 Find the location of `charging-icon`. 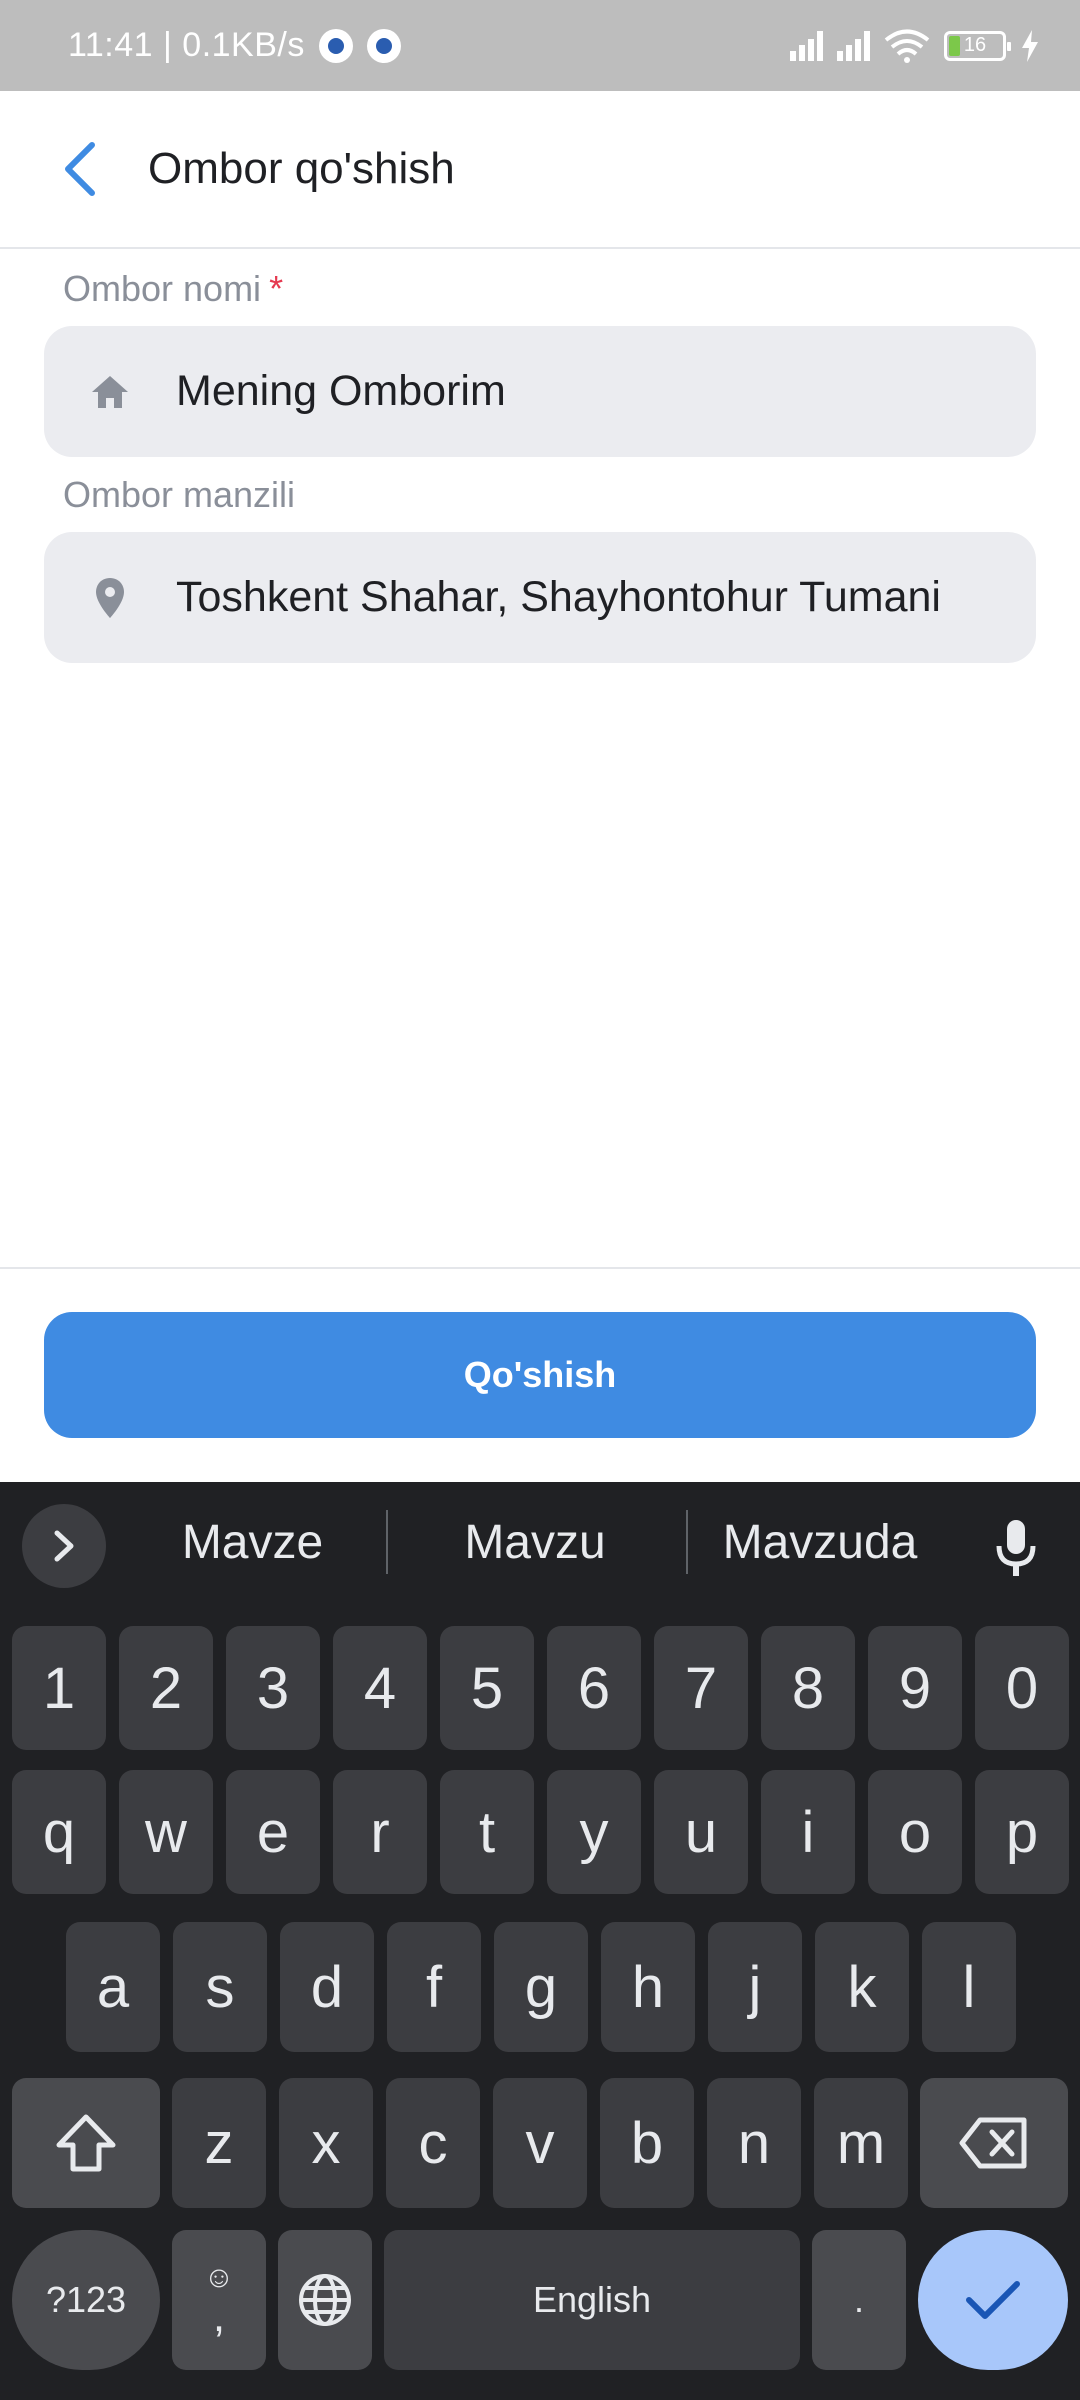

charging-icon is located at coordinates (1030, 45).